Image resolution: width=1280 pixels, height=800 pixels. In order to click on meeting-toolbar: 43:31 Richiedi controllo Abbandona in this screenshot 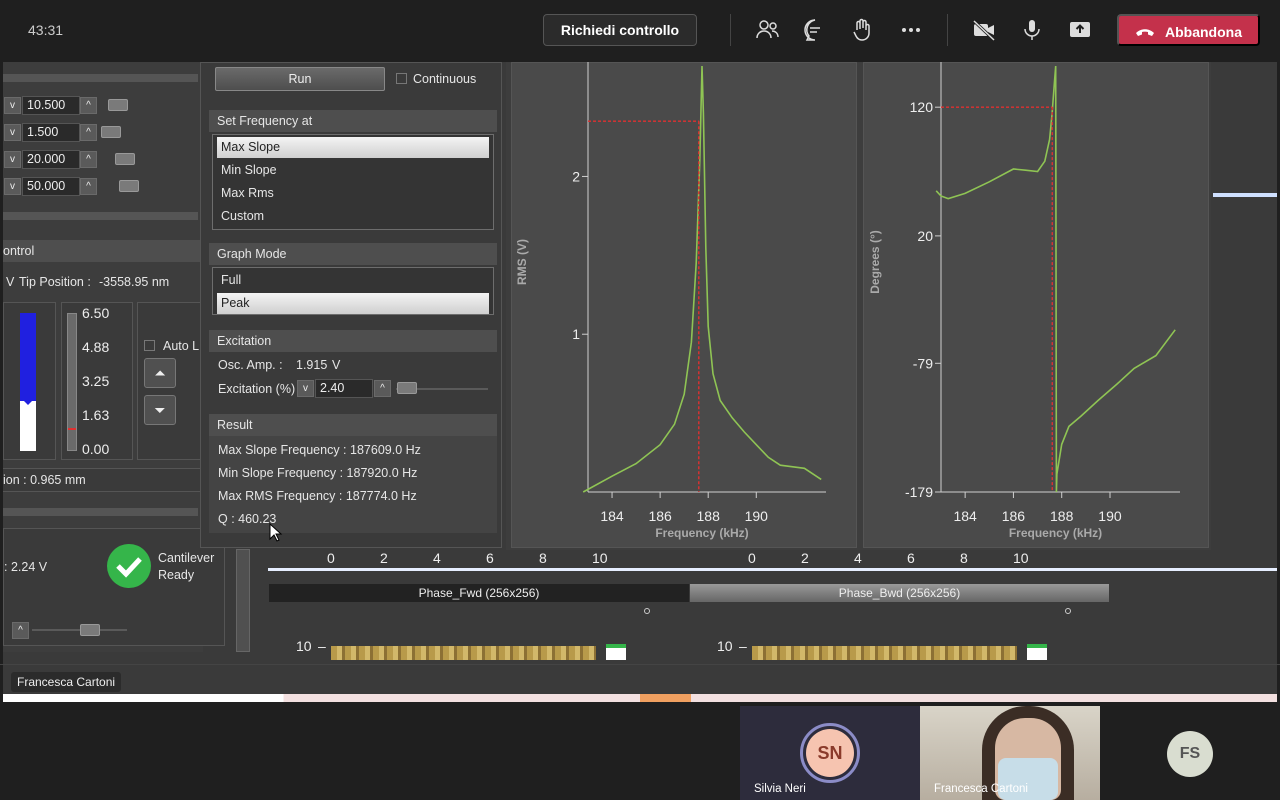, I will do `click(640, 30)`.